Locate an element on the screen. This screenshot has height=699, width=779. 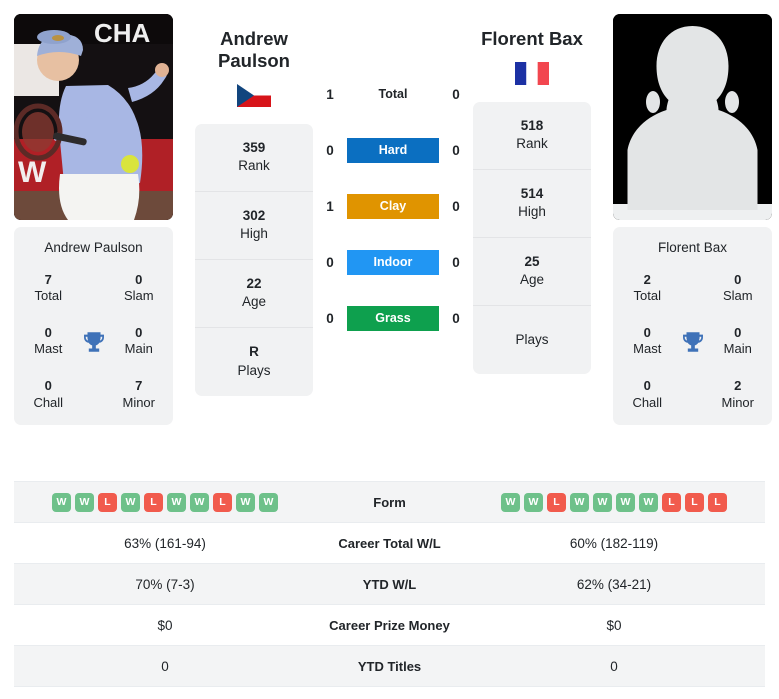
left-player-name-line2: Paulson is located at coordinates (254, 60).